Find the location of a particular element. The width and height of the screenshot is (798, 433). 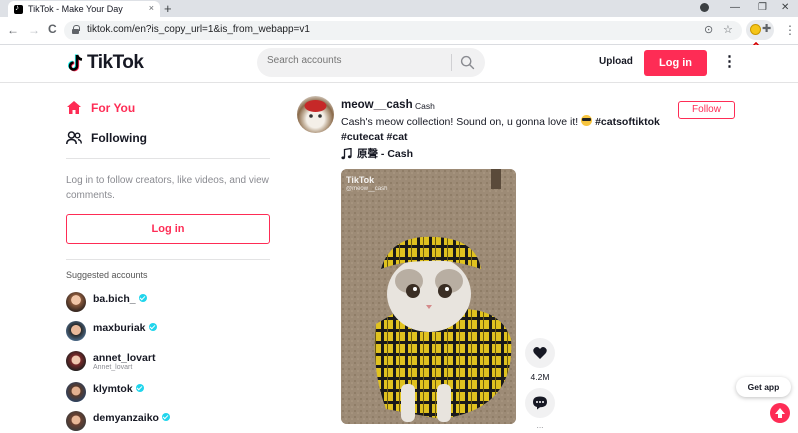

sidebar-item-for-you: For You is located at coordinates (100, 107).